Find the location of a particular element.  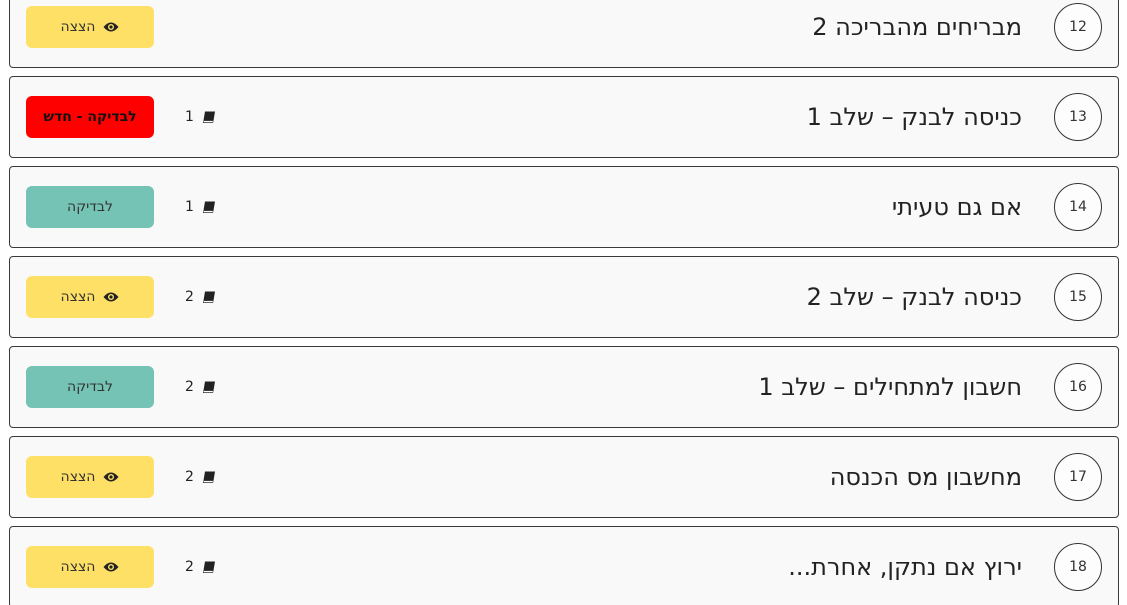

exercise-number: 13 is located at coordinates (1078, 117).